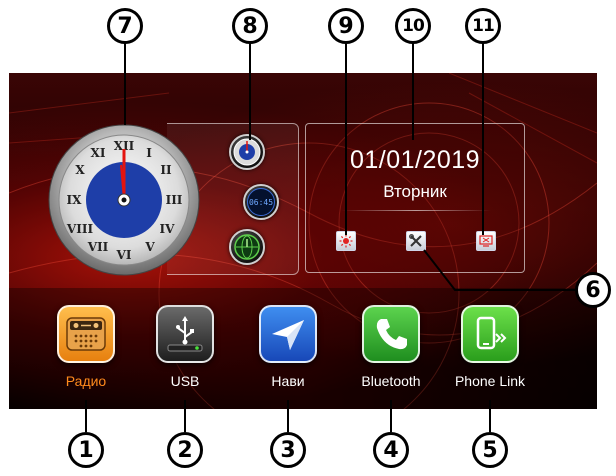 The width and height of the screenshot is (616, 476). What do you see at coordinates (86, 334) in the screenshot?
I see `radio-icon` at bounding box center [86, 334].